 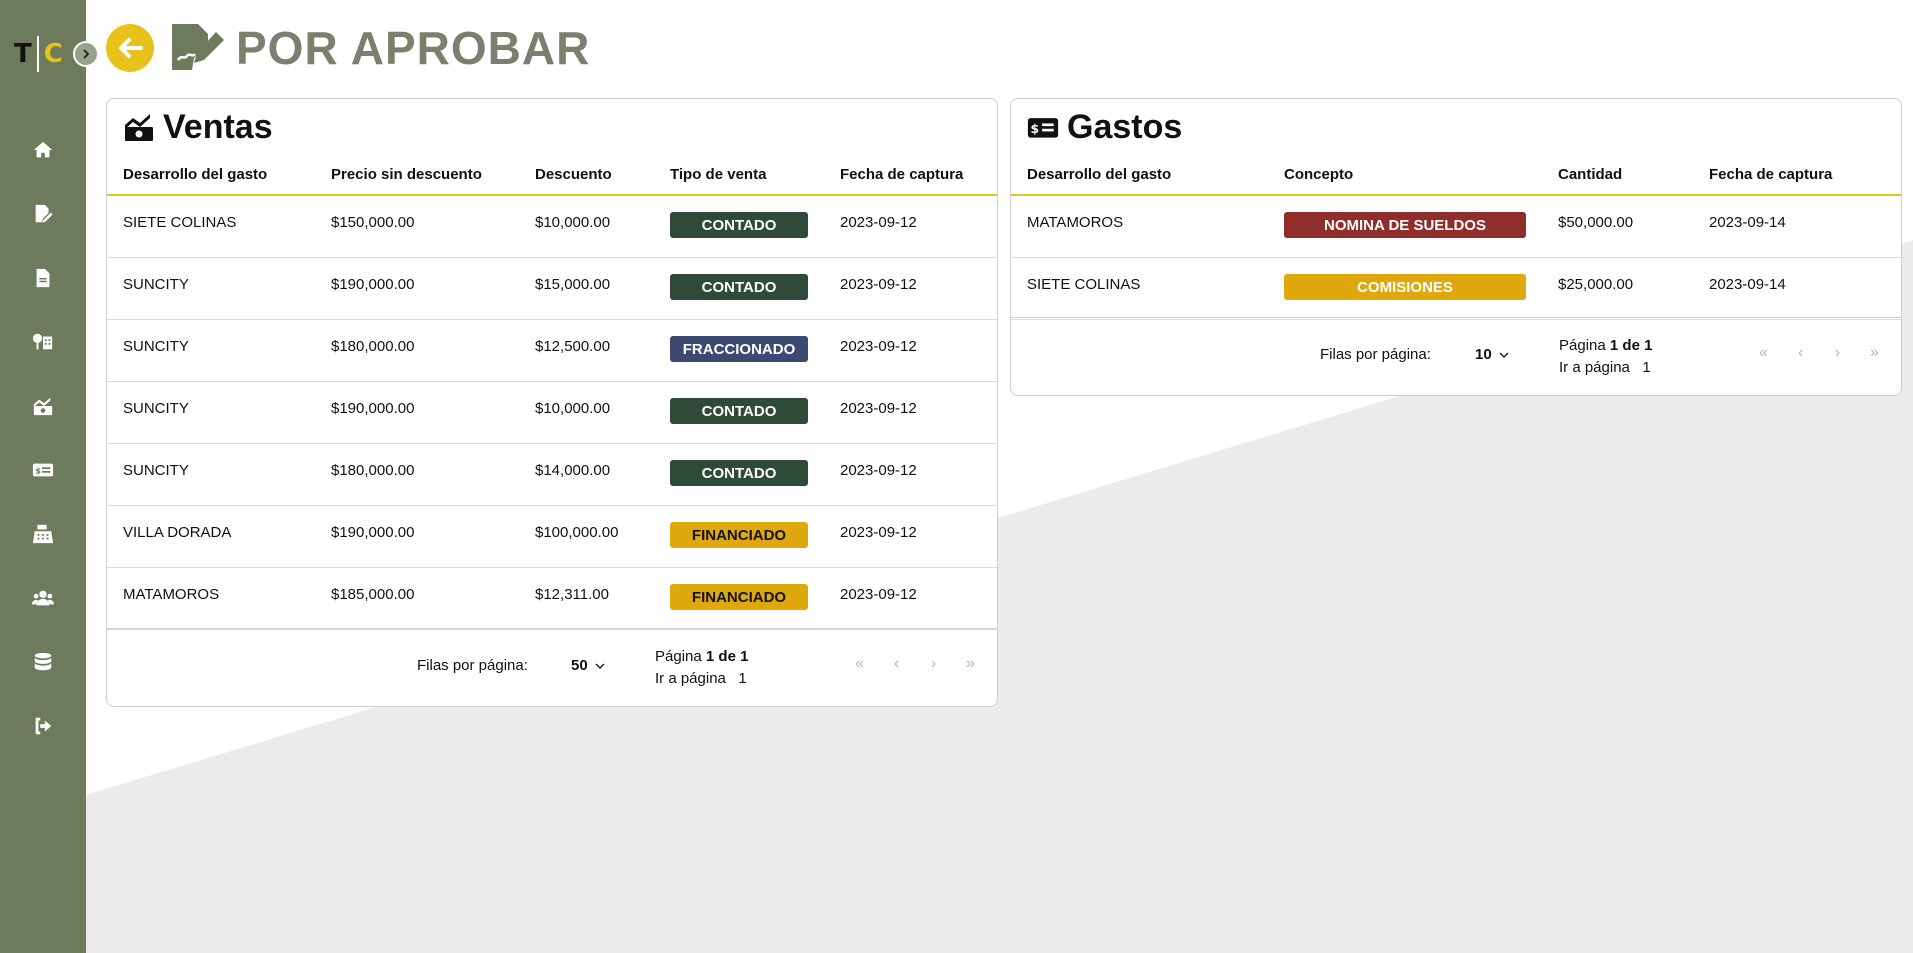 I want to click on cell-concepto: COMISIONES, so click(x=1405, y=288).